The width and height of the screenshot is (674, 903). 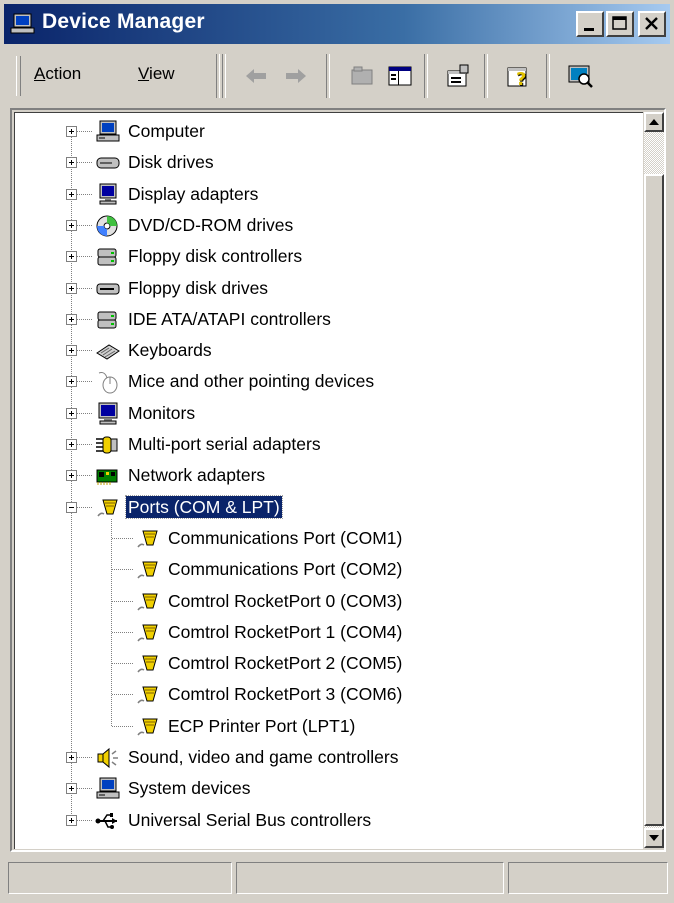 What do you see at coordinates (256, 76) in the screenshot?
I see `back-arrow-icon` at bounding box center [256, 76].